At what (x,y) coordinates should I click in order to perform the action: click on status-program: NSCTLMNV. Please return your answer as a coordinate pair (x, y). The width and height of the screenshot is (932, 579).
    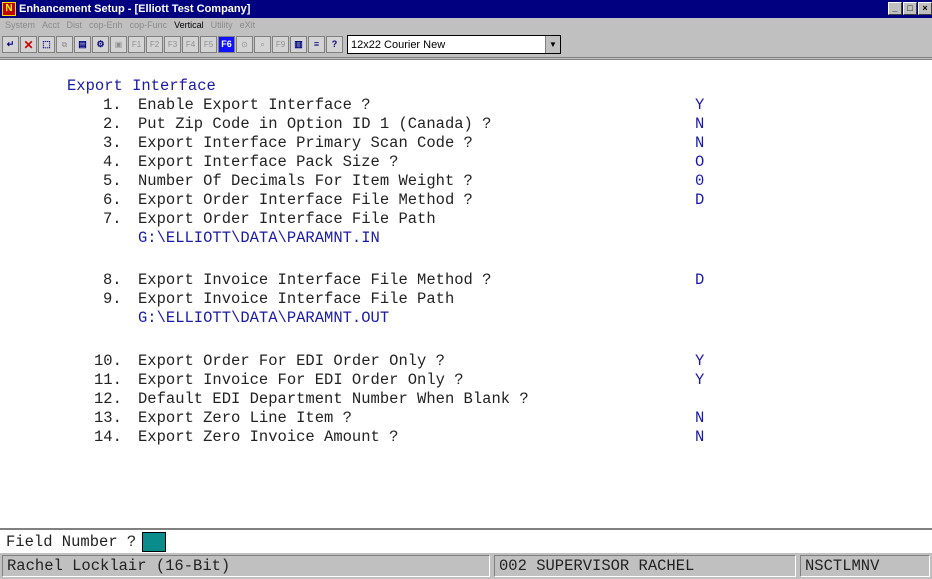
    Looking at the image, I should click on (865, 566).